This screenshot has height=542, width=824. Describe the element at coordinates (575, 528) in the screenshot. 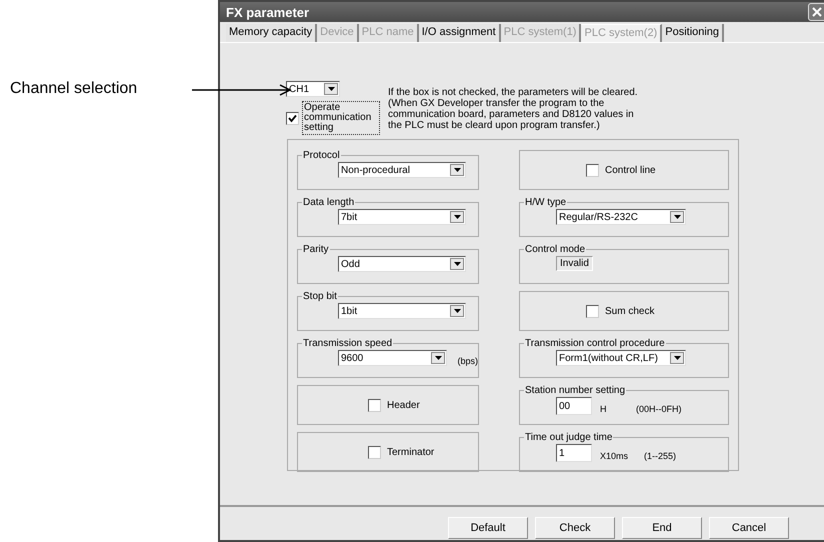

I see `dialog-button: Check` at that location.